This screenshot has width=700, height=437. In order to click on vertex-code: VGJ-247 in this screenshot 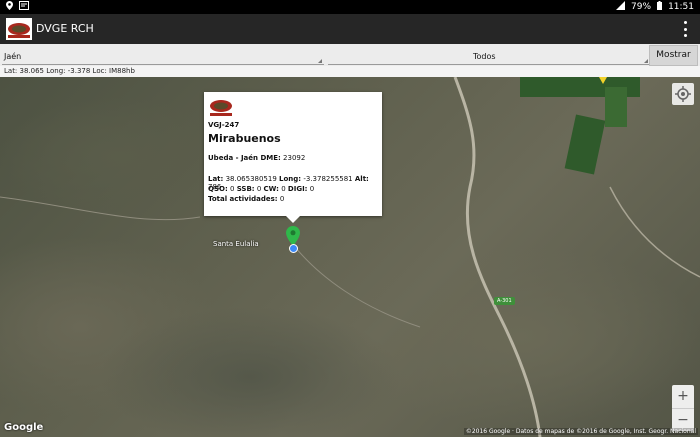, I will do `click(224, 125)`.